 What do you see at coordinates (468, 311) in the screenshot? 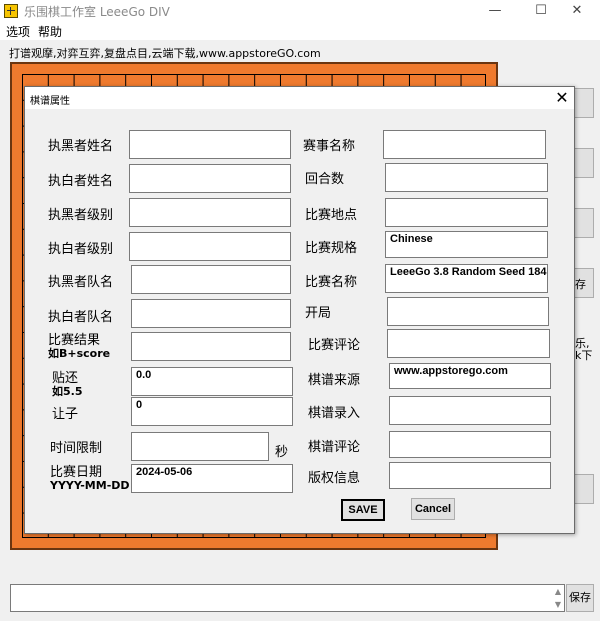
I see `opening-field` at bounding box center [468, 311].